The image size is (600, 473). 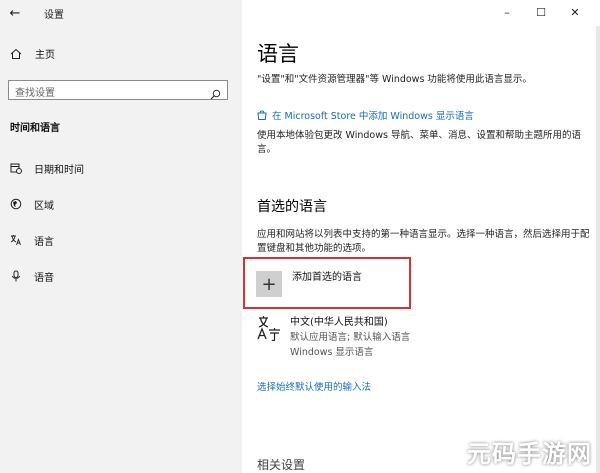 I want to click on search-icon, so click(x=215, y=92).